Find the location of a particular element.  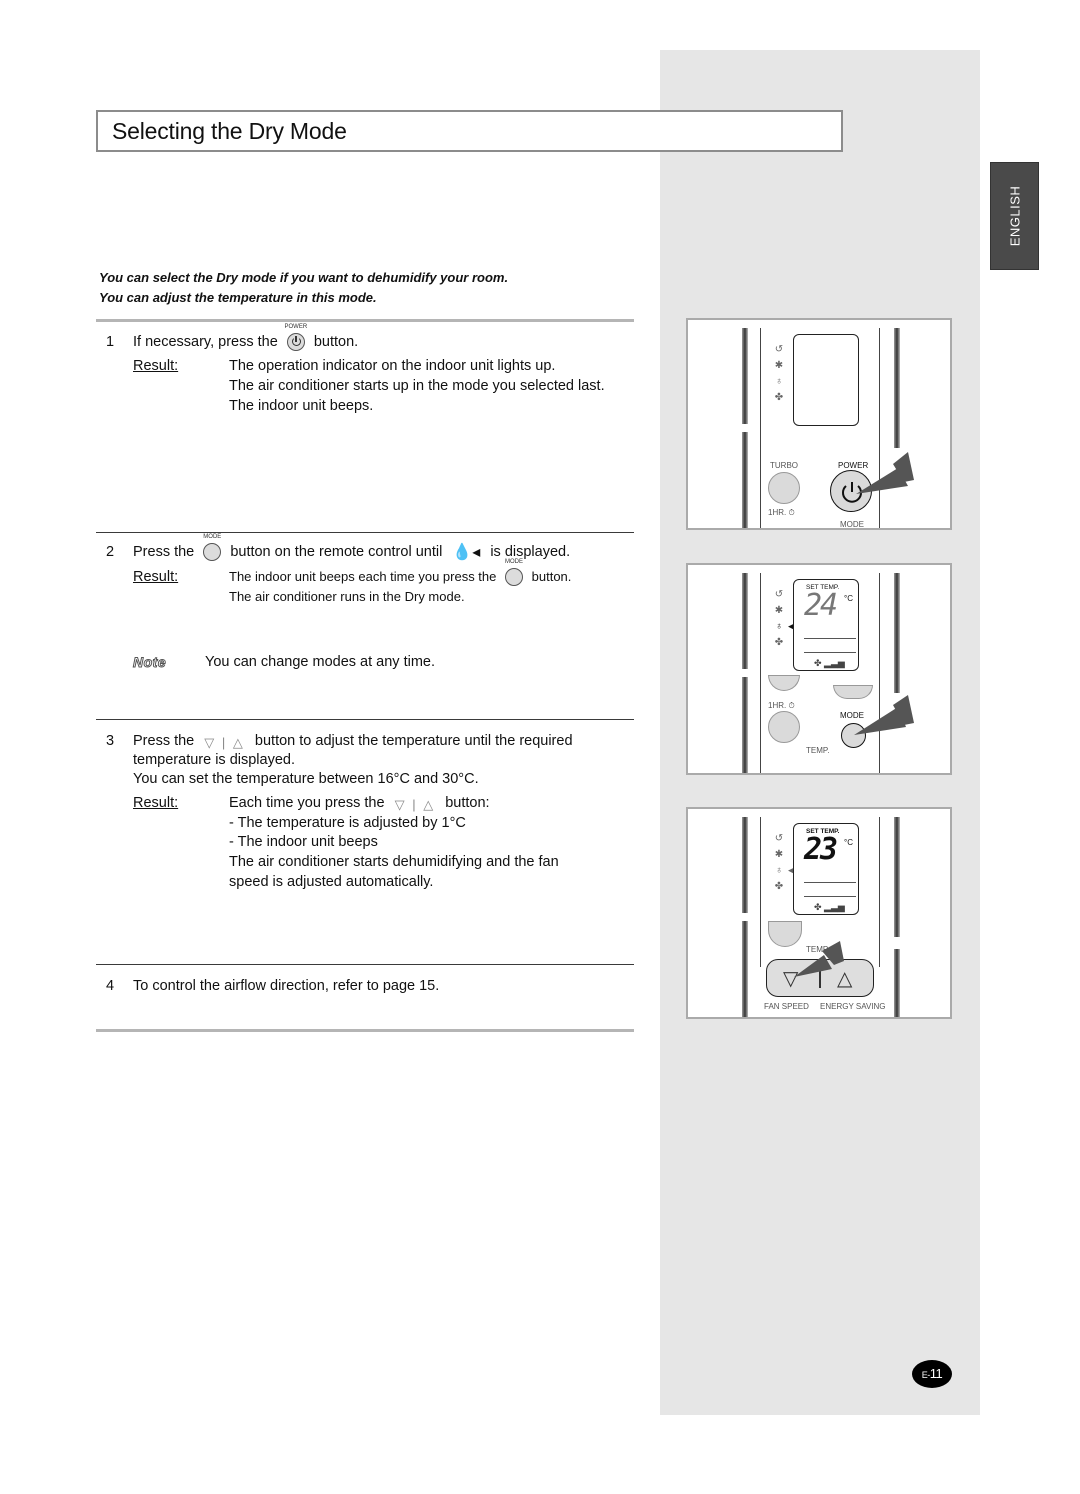

lcd-display is located at coordinates (826, 380).